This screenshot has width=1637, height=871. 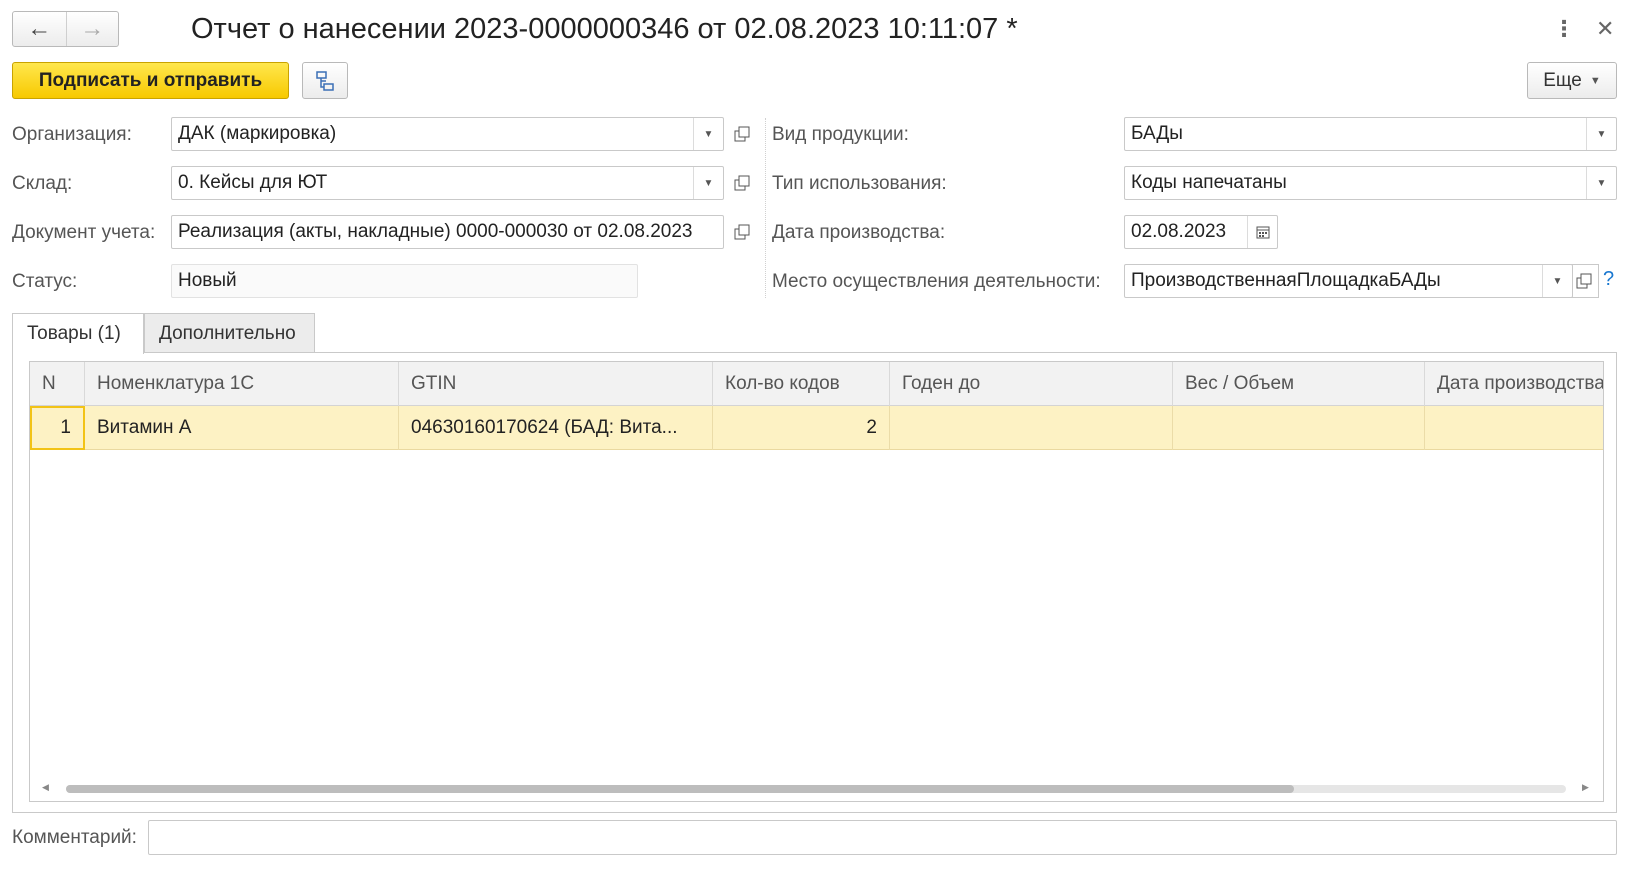 I want to click on comment-field, so click(x=882, y=837).